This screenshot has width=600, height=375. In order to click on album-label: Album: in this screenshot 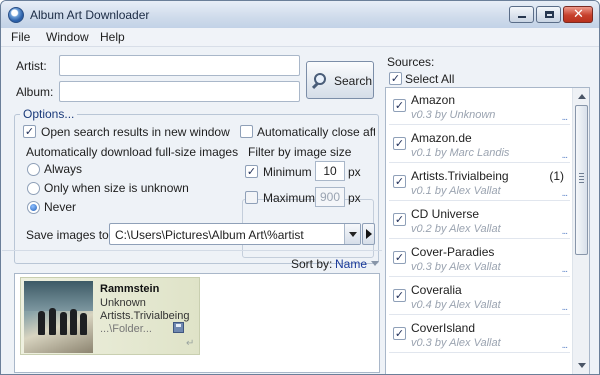, I will do `click(35, 92)`.